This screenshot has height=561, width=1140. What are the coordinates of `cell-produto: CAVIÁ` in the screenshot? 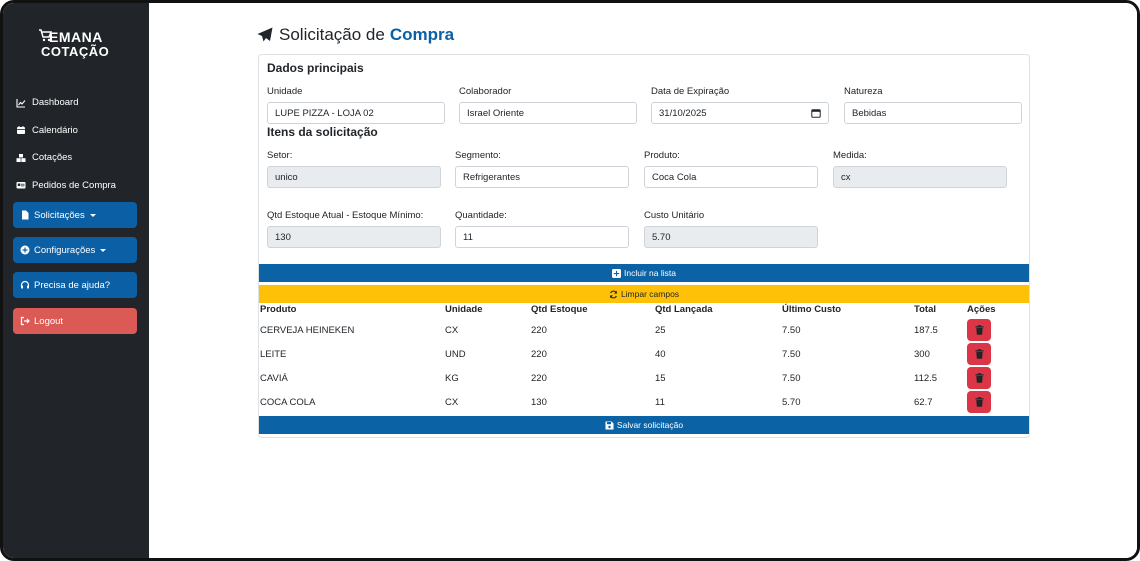 It's located at (274, 378).